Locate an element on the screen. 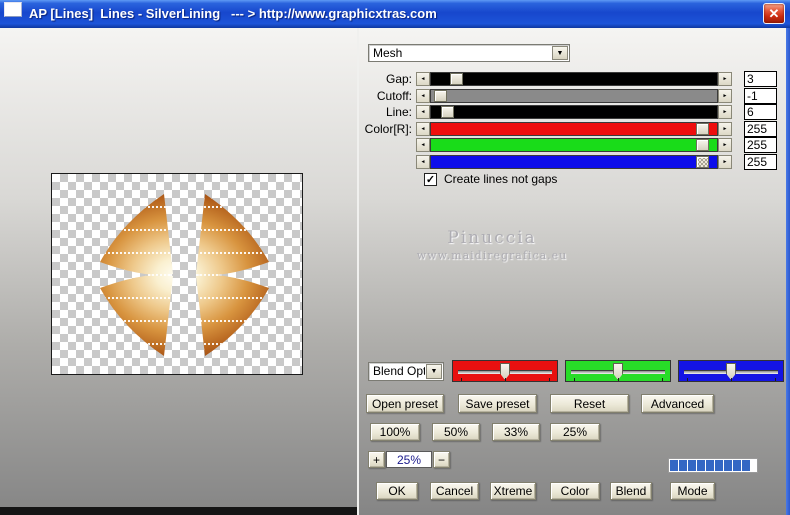 The image size is (790, 515). progress-bar is located at coordinates (713, 465).